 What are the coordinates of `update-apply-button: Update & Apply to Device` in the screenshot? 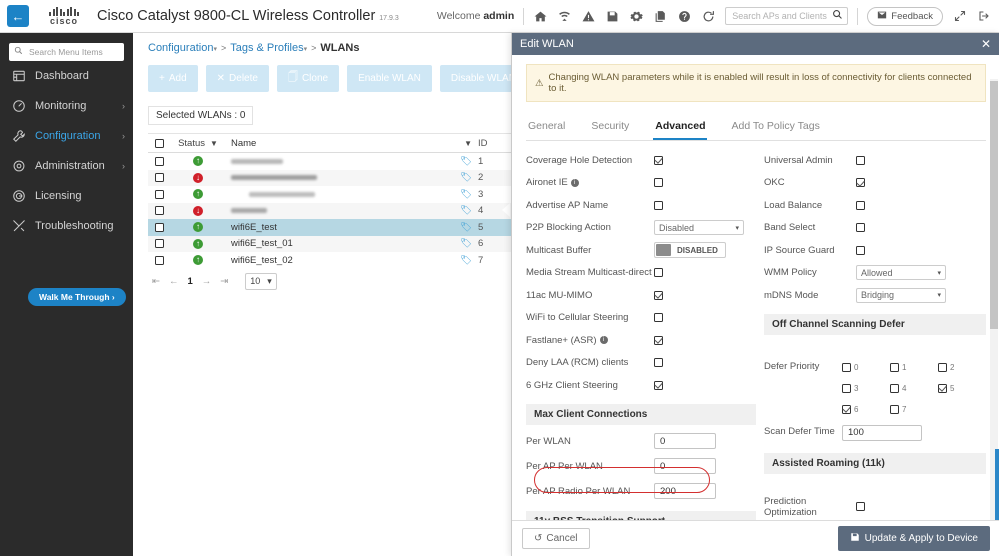 It's located at (913, 538).